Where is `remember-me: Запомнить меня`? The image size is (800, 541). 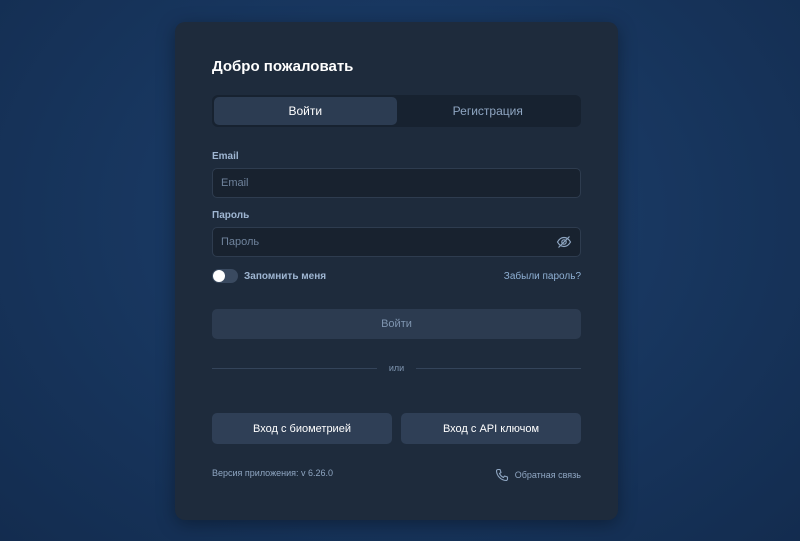 remember-me: Запомнить меня is located at coordinates (269, 276).